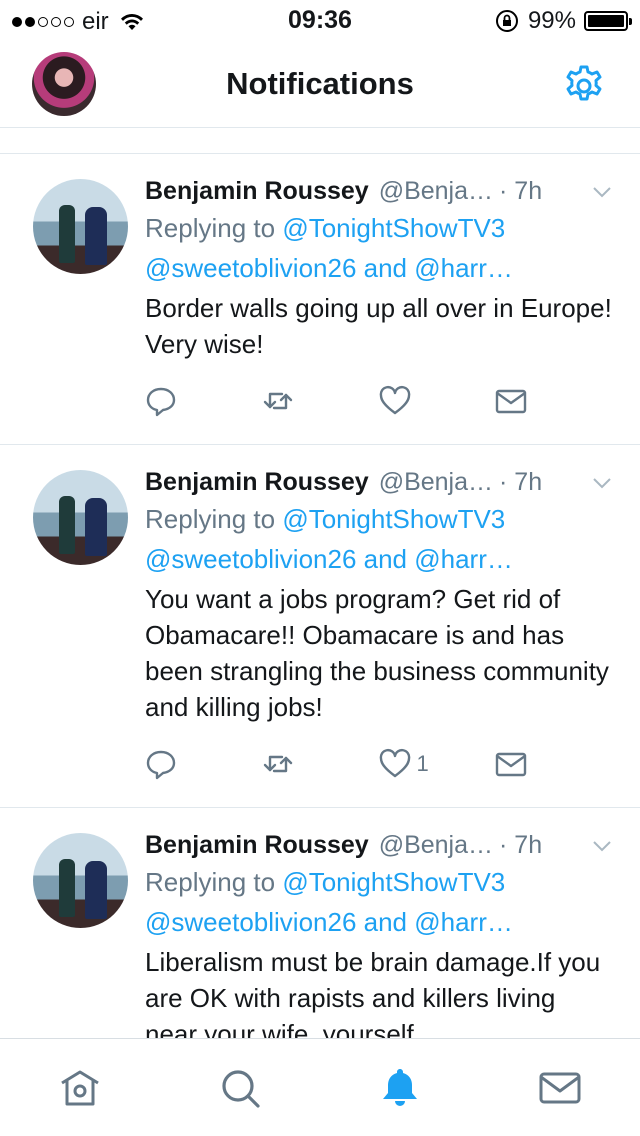 The width and height of the screenshot is (640, 1136). I want to click on tweet-actions, so click(378, 401).